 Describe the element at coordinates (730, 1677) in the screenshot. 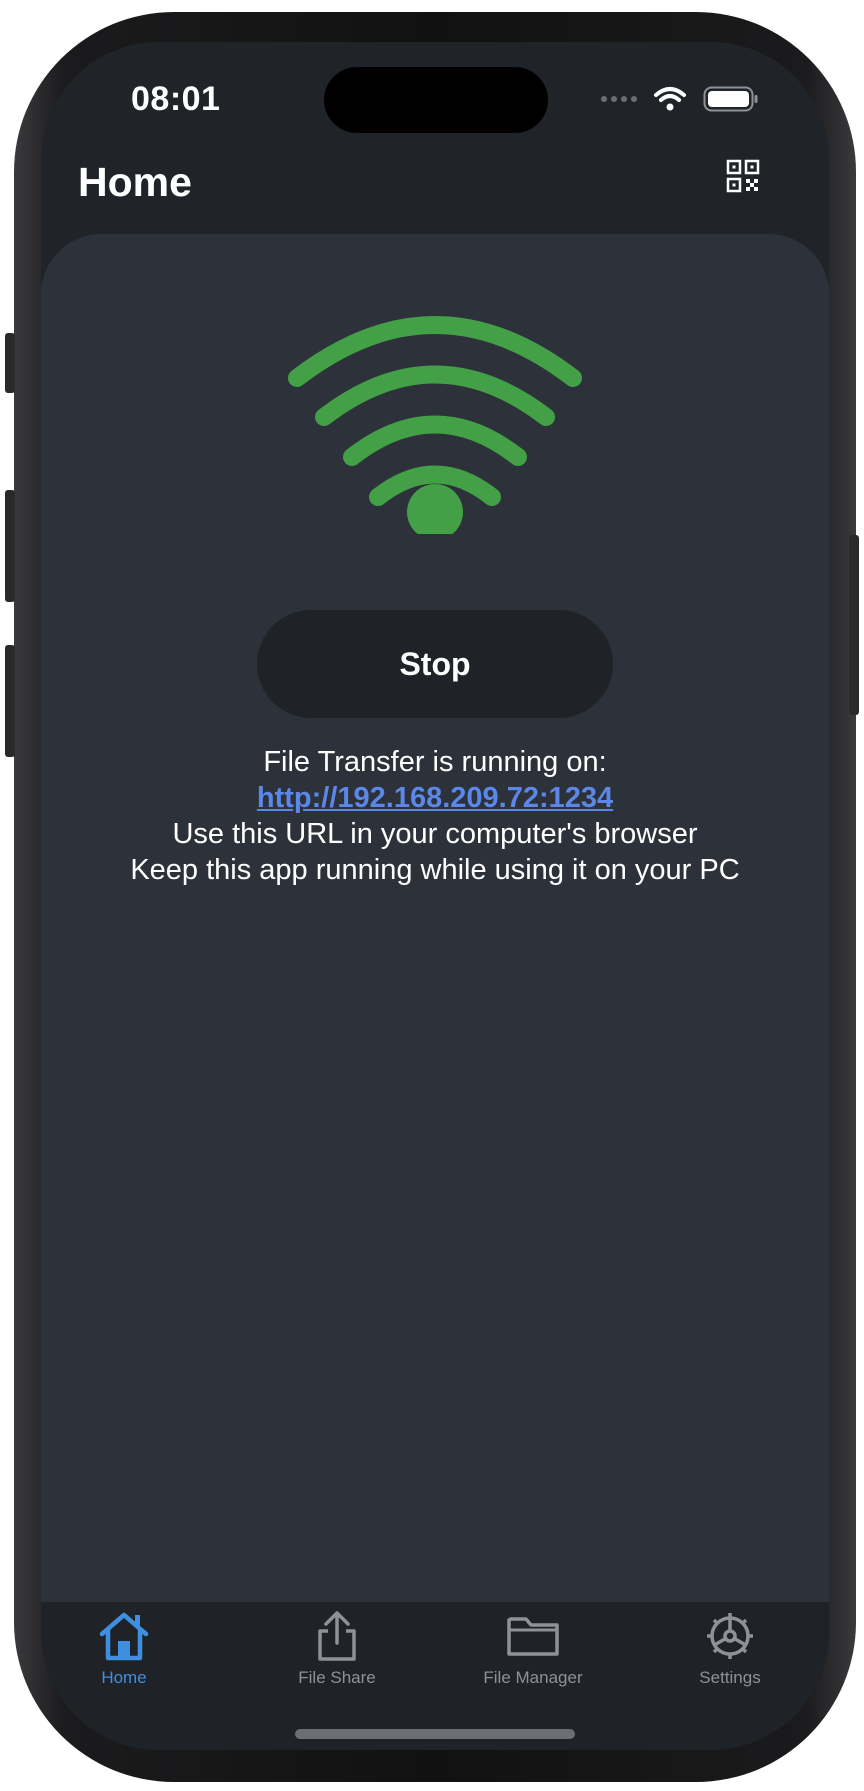

I see `tab-settings-label: Settings` at that location.